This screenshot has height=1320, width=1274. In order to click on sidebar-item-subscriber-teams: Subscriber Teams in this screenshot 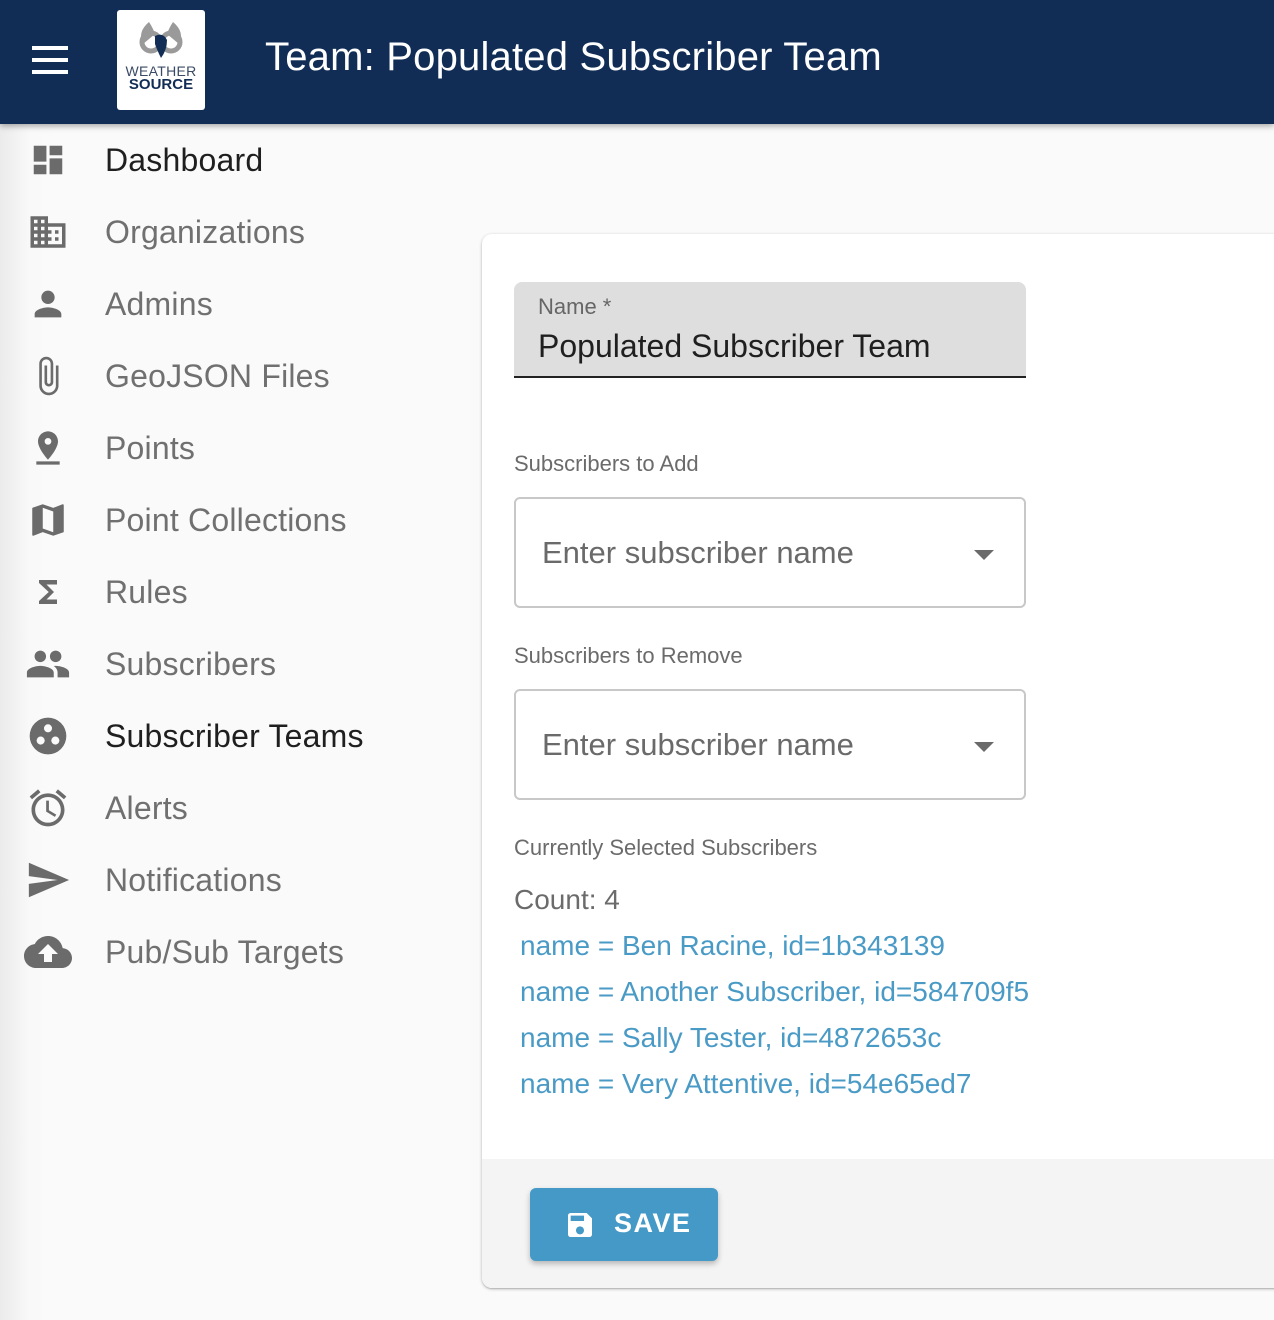, I will do `click(210, 736)`.